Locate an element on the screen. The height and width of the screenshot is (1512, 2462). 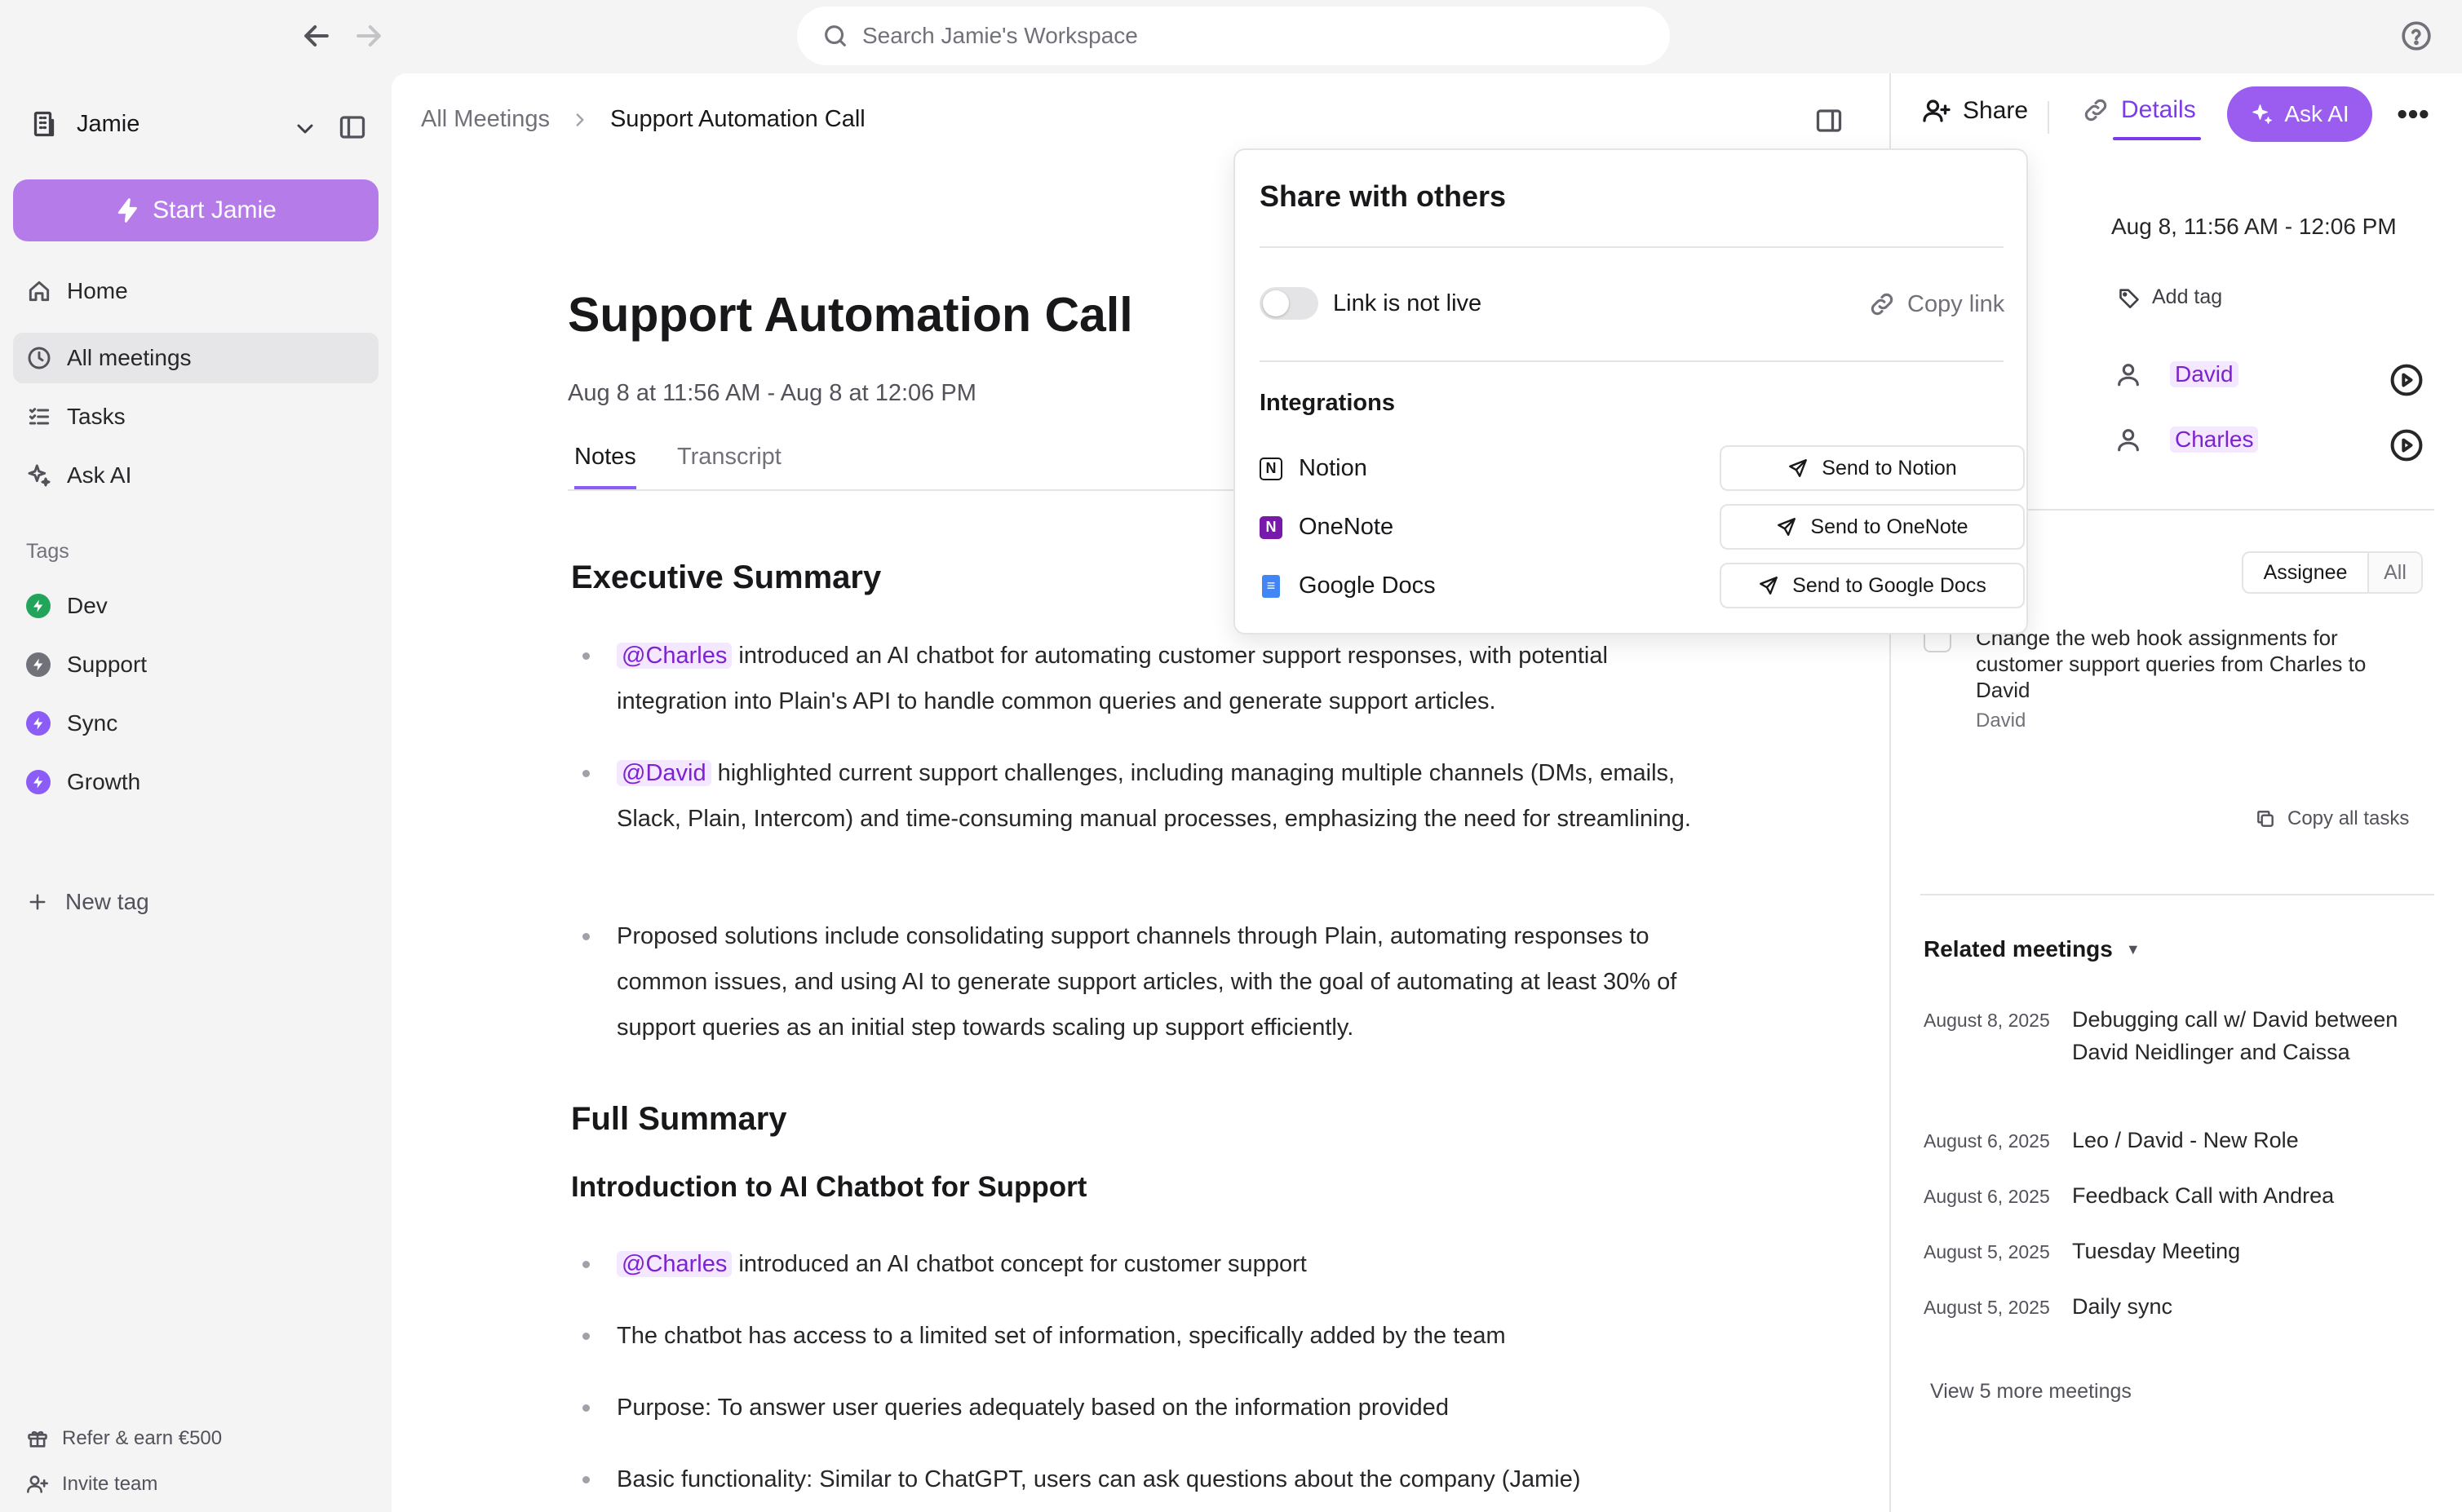
participant-charles: Charles is located at coordinates (2189, 439).